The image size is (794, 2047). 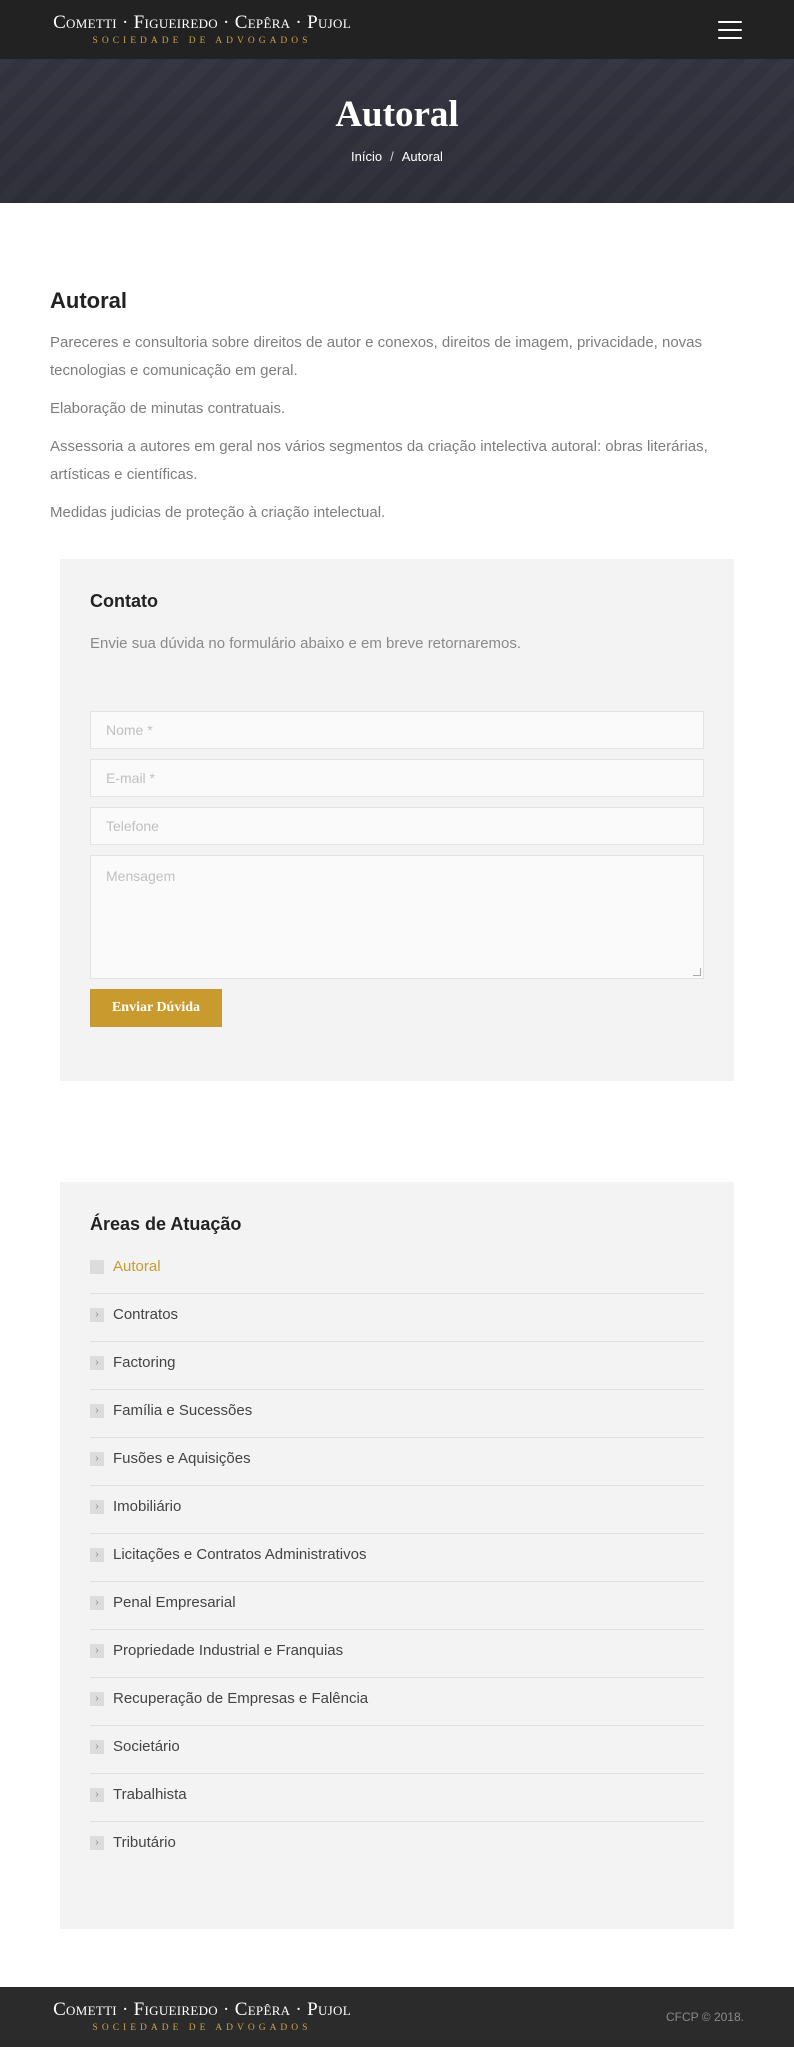 What do you see at coordinates (146, 1746) in the screenshot?
I see `practice-area-label: Societário` at bounding box center [146, 1746].